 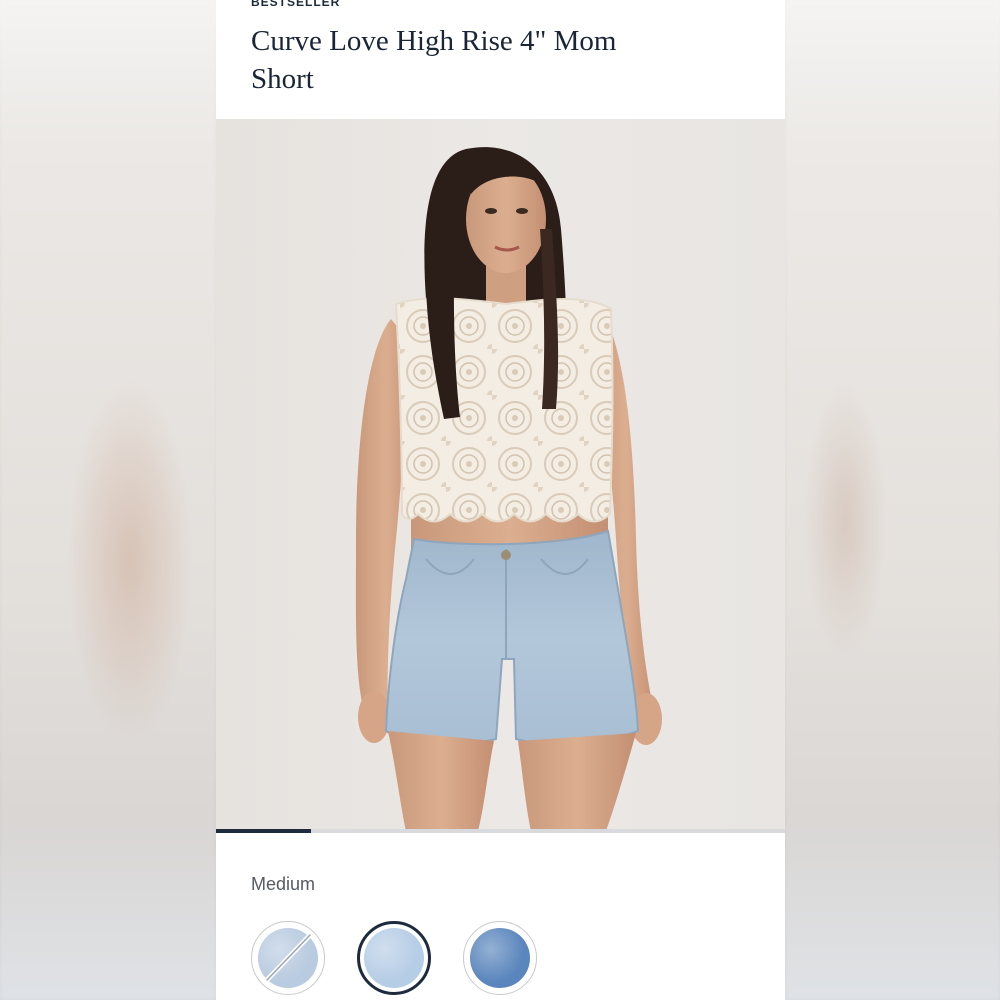 What do you see at coordinates (283, 884) in the screenshot?
I see `selected-wash-label: Medium` at bounding box center [283, 884].